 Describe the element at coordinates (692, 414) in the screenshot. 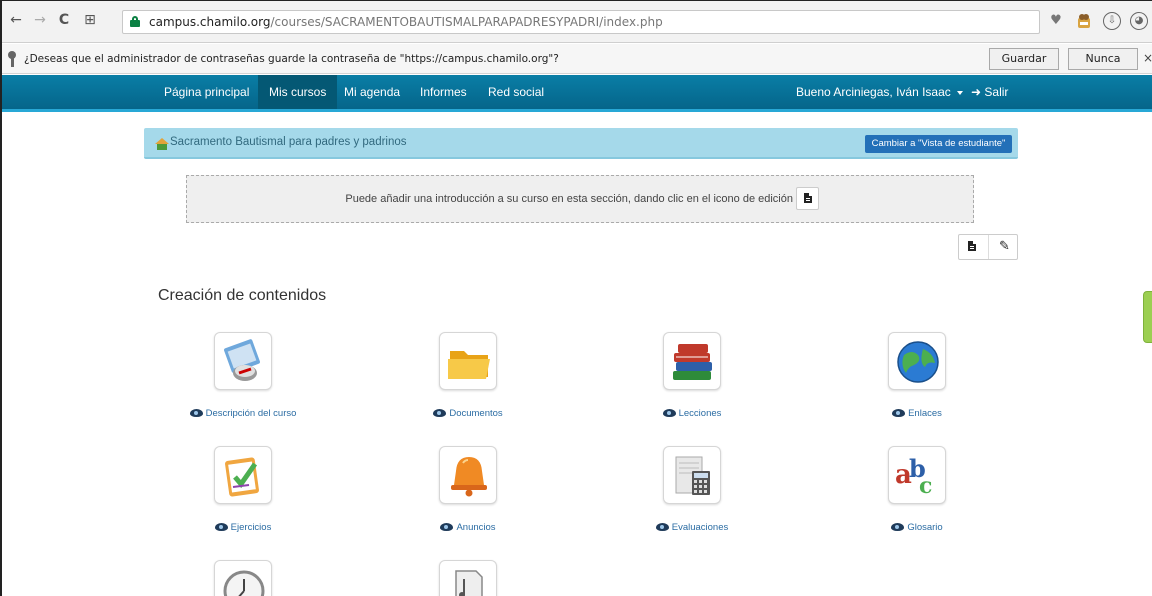

I see `tool-label: Lecciones` at that location.